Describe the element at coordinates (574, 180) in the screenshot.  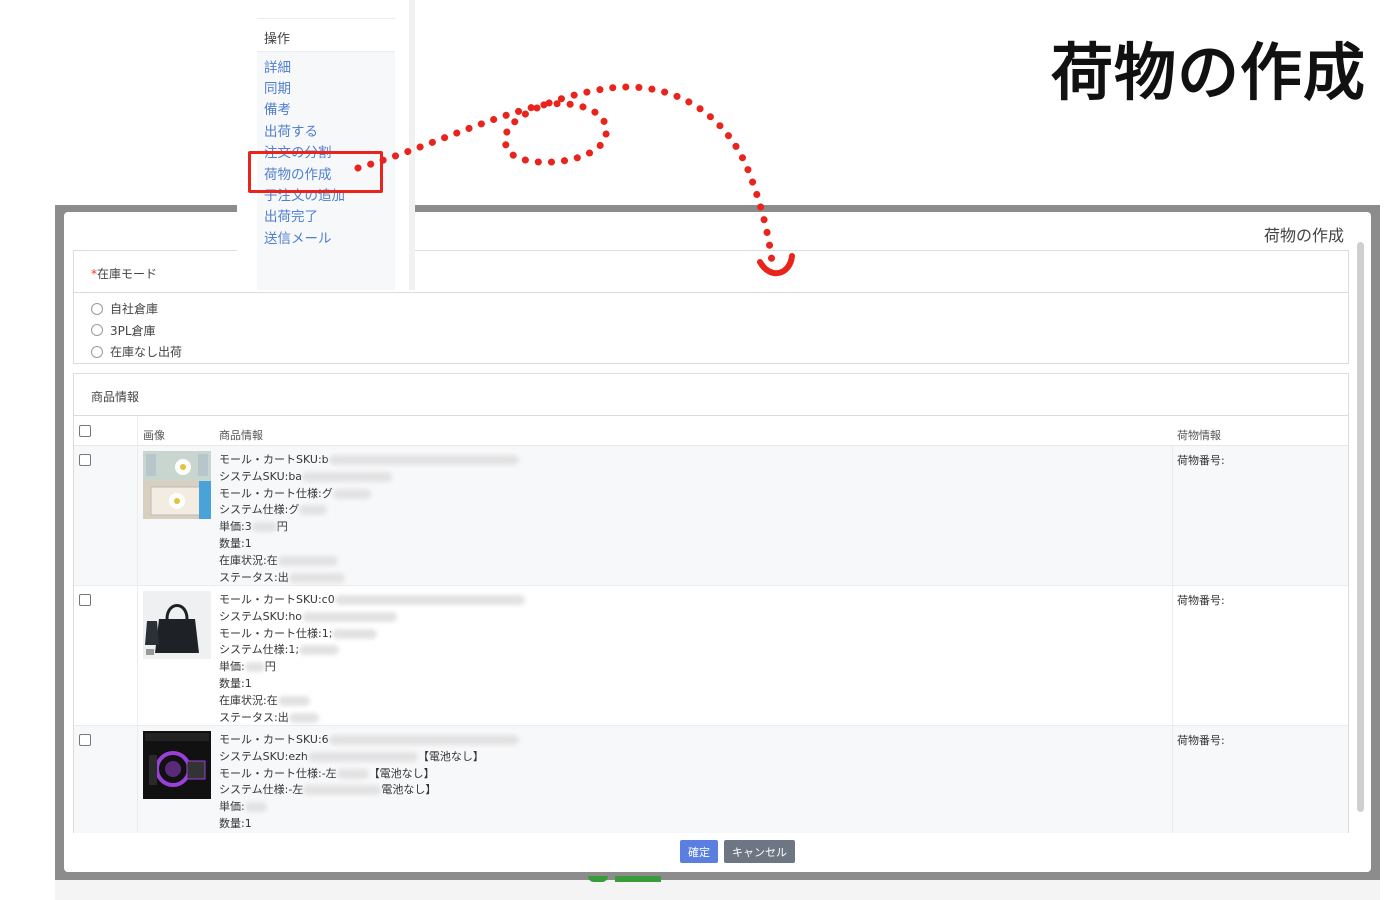
I see `annotation-arrow` at that location.